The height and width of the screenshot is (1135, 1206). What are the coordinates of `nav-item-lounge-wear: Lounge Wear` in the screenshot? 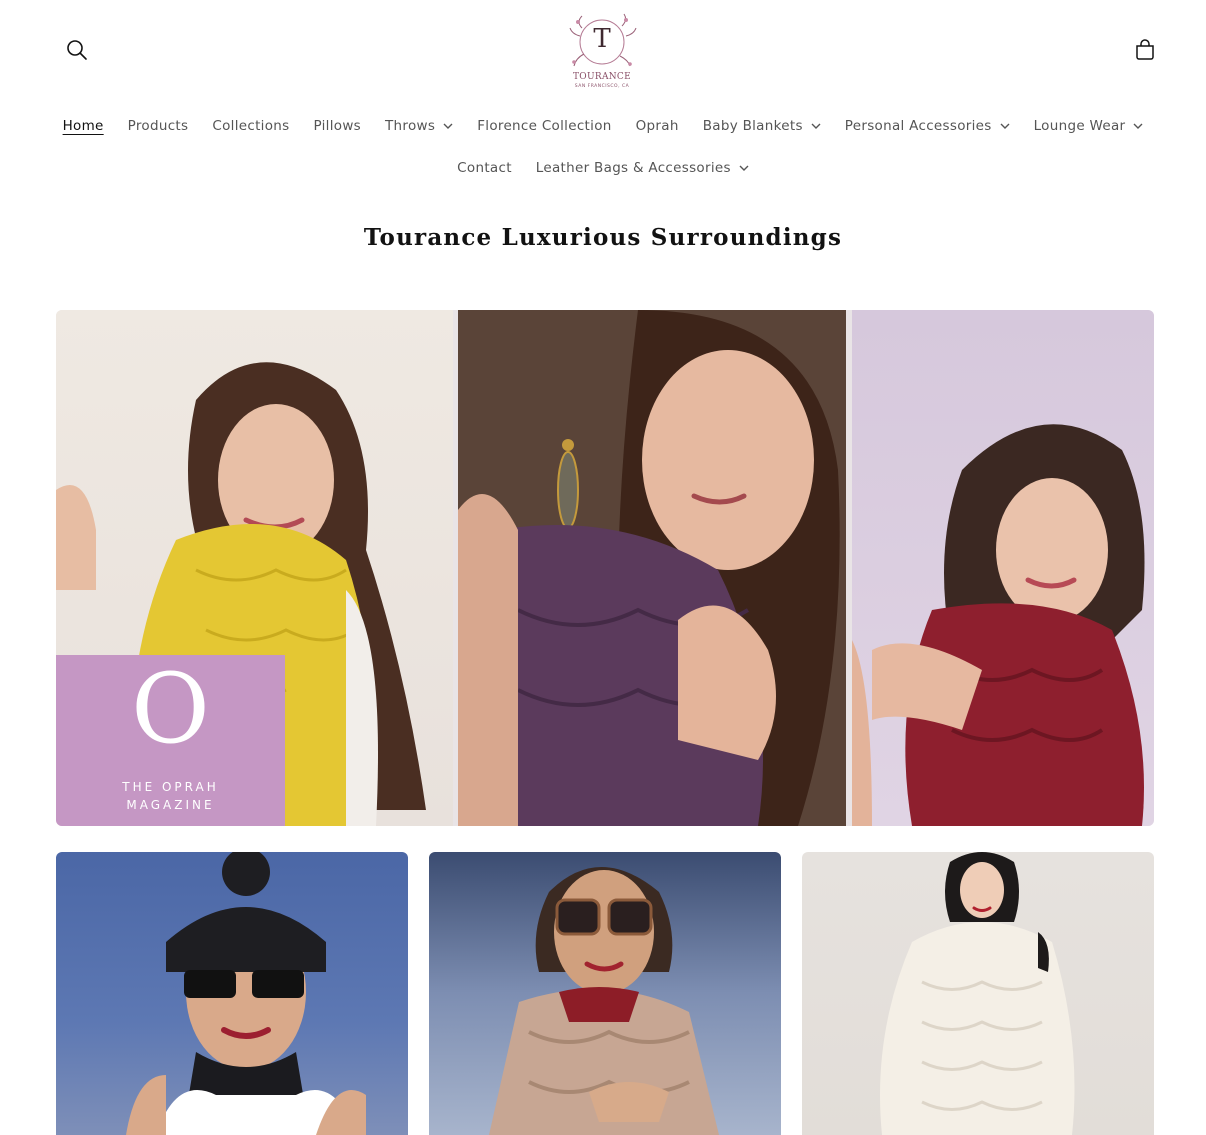 It's located at (1089, 126).